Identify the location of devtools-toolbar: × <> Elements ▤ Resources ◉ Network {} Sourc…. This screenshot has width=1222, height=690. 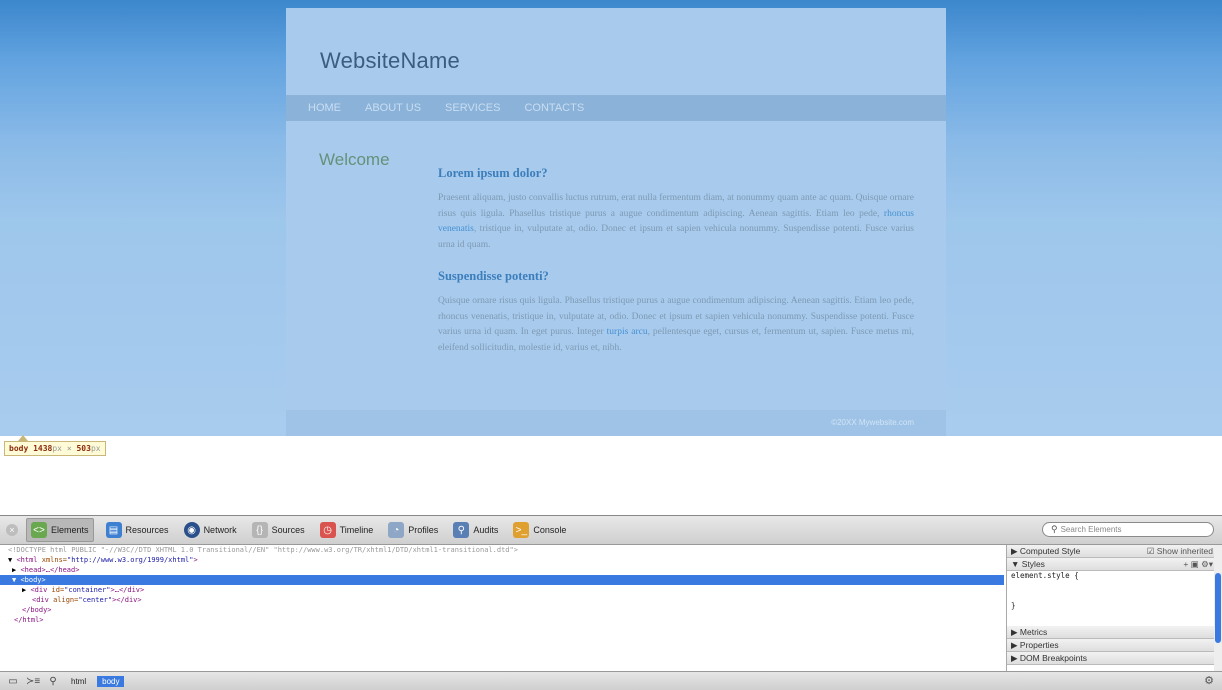
(611, 530).